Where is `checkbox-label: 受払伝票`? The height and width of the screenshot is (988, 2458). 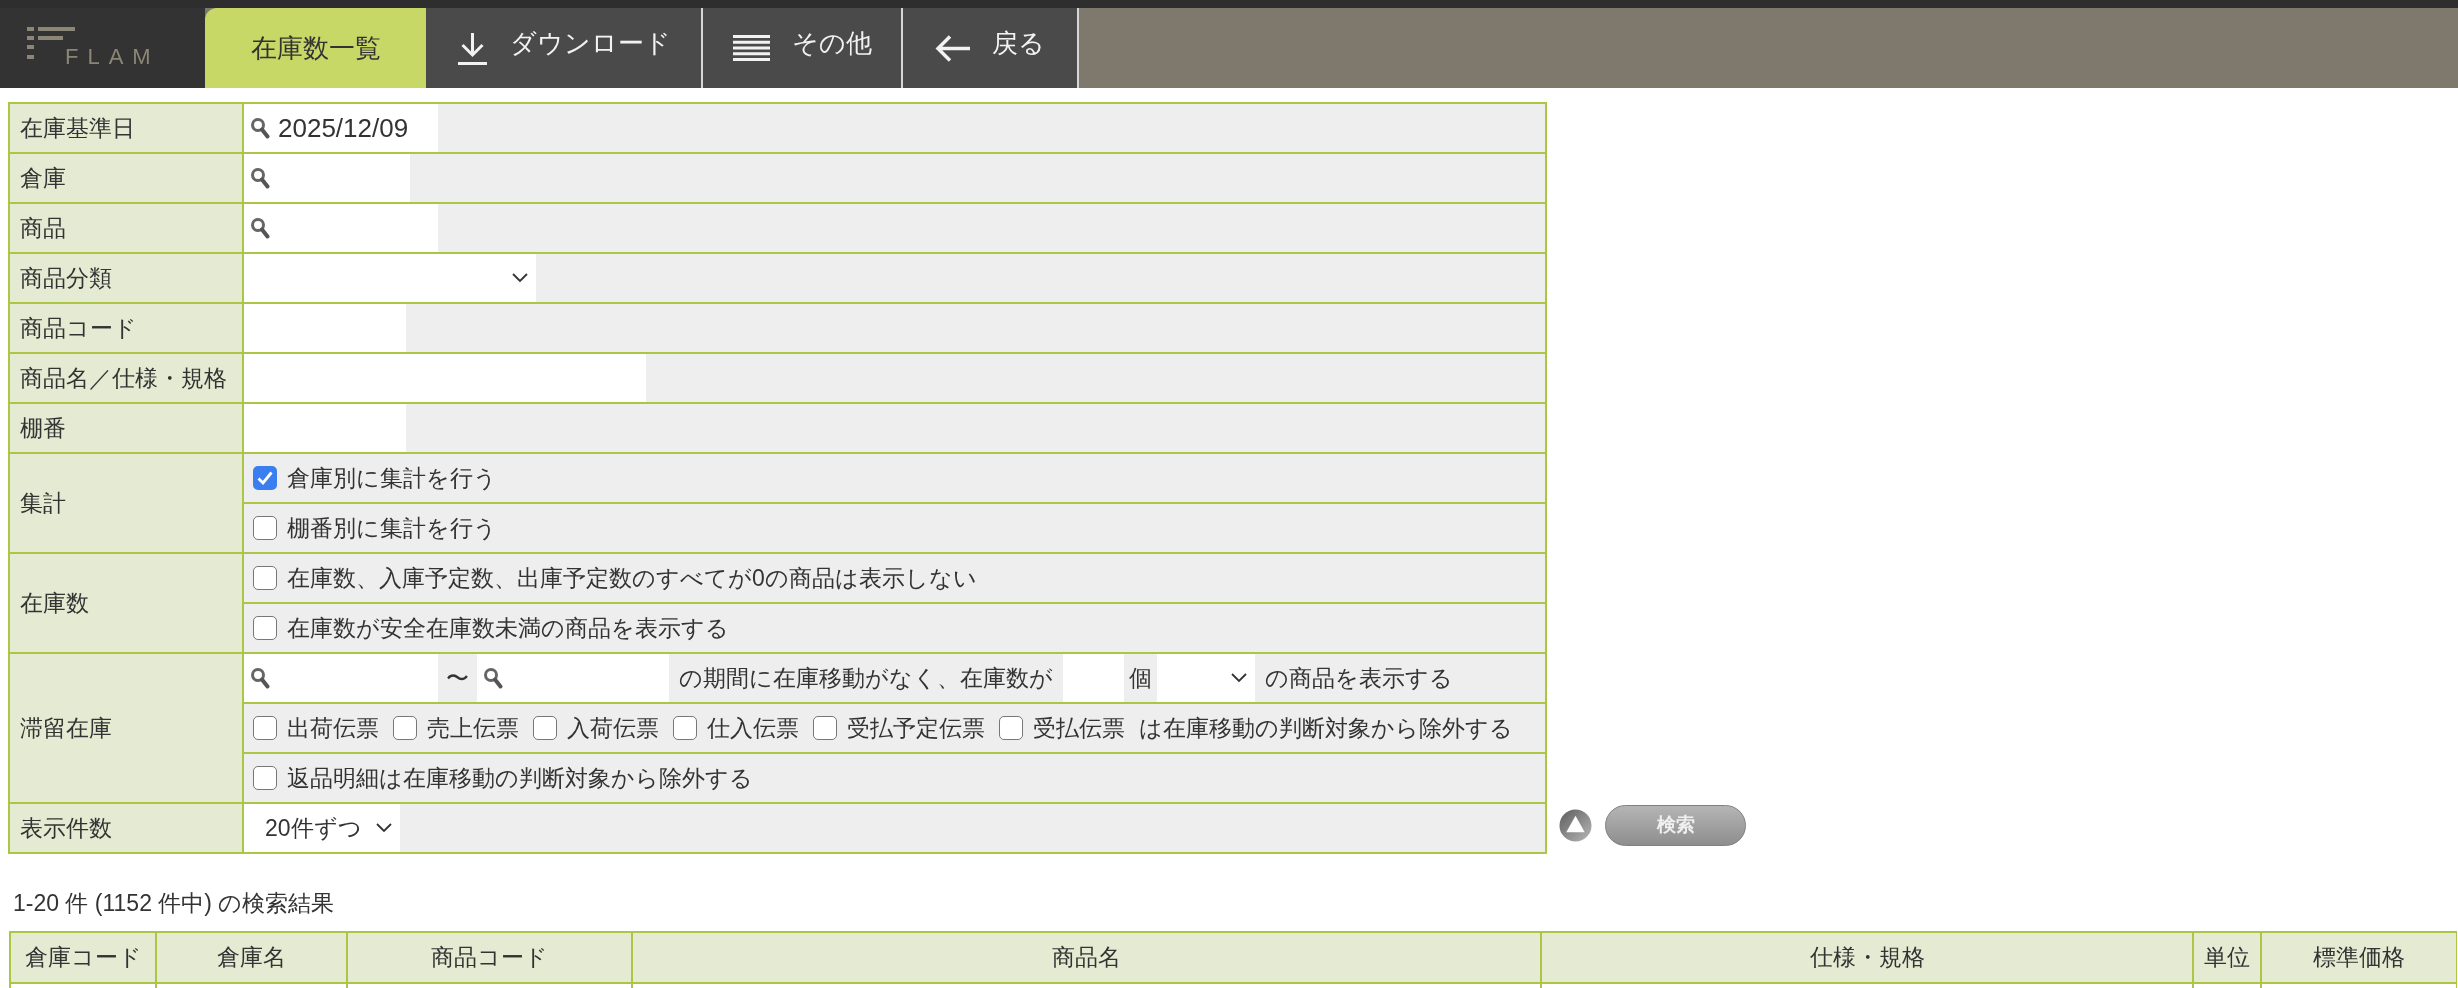 checkbox-label: 受払伝票 is located at coordinates (1079, 728).